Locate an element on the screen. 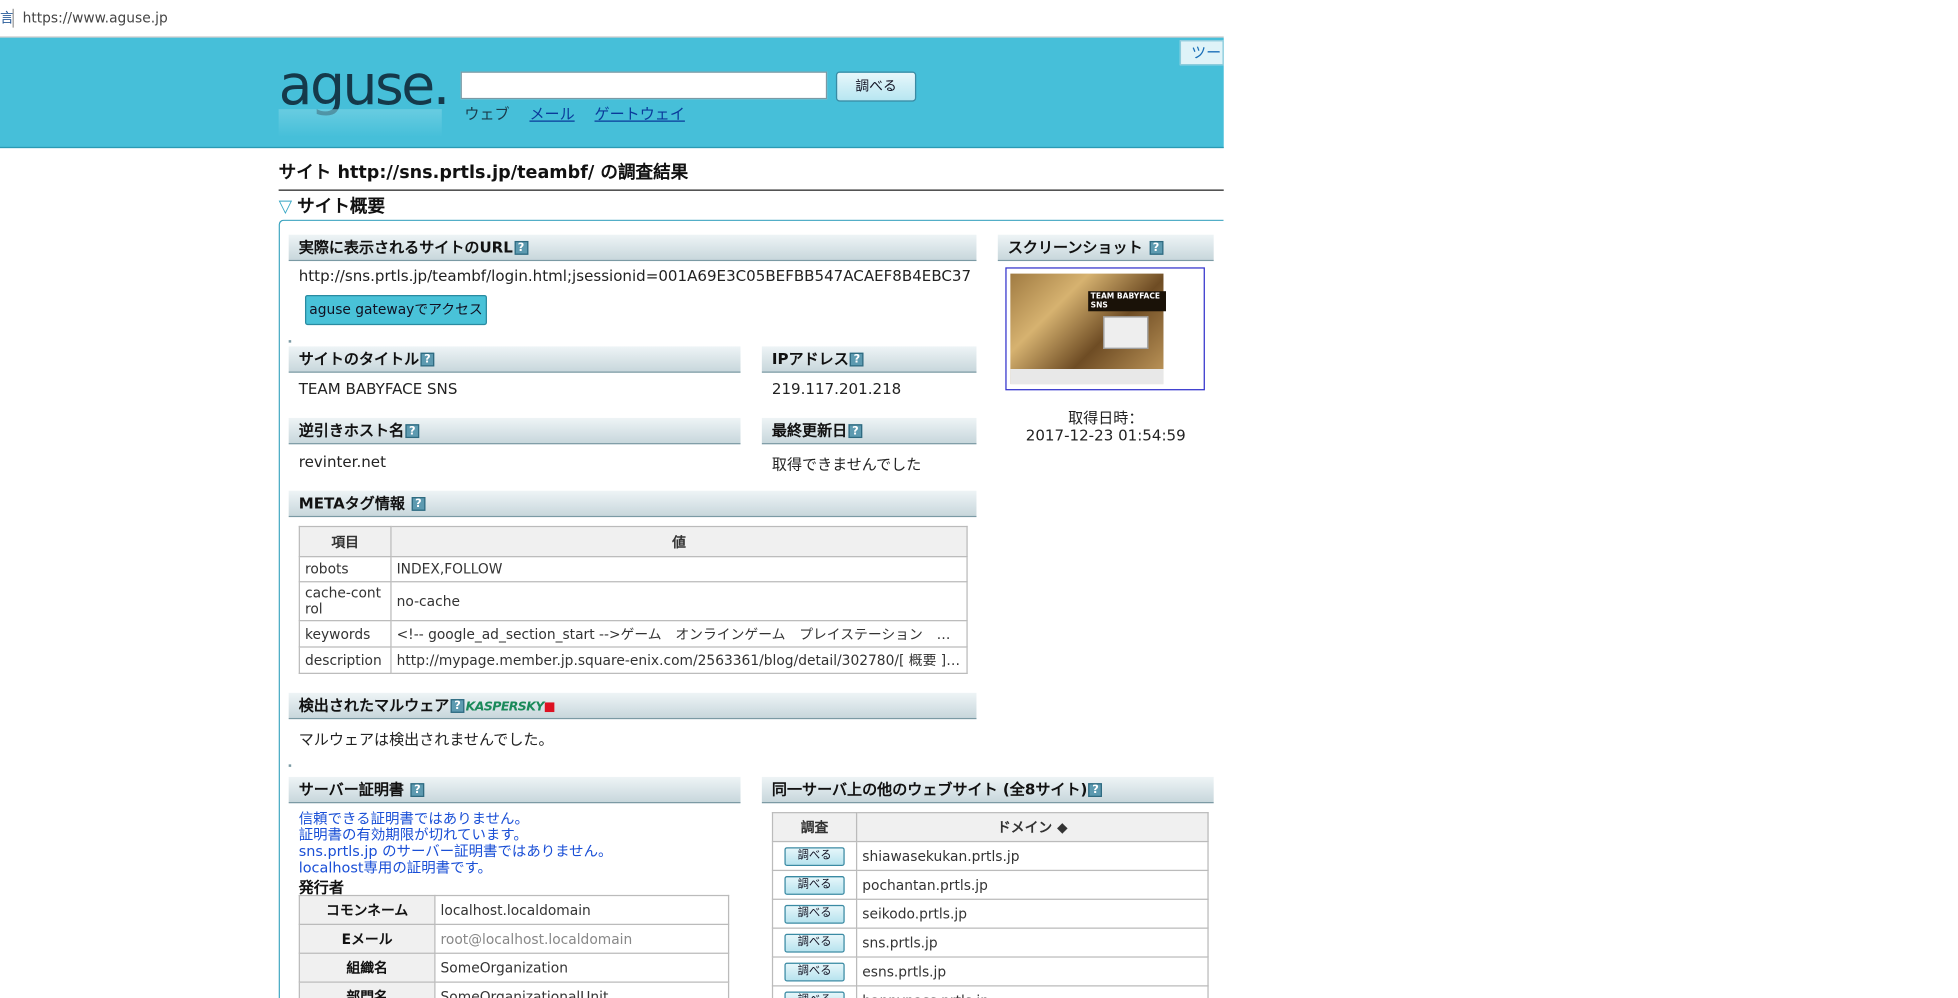 The width and height of the screenshot is (1958, 998). screenshot-thumbnail: TEAM BABYFACE SNS is located at coordinates (1105, 329).